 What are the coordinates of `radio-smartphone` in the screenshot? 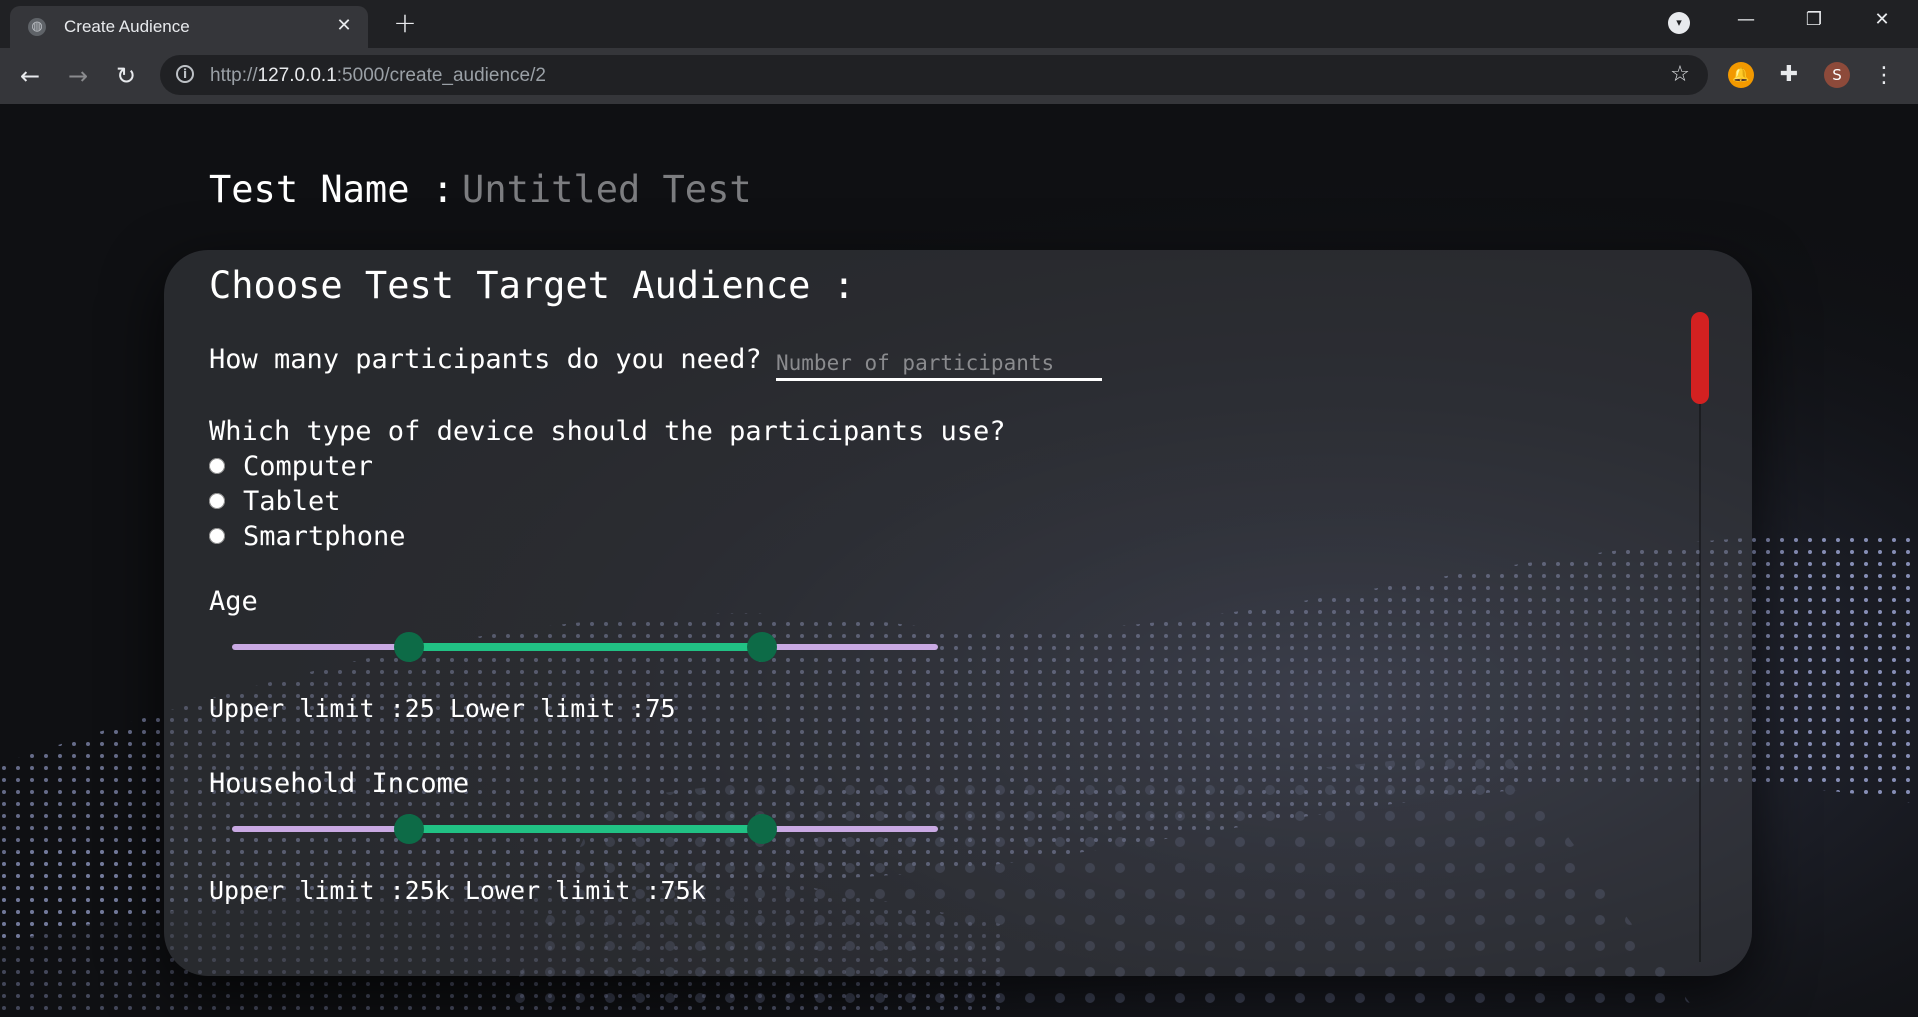 It's located at (217, 536).